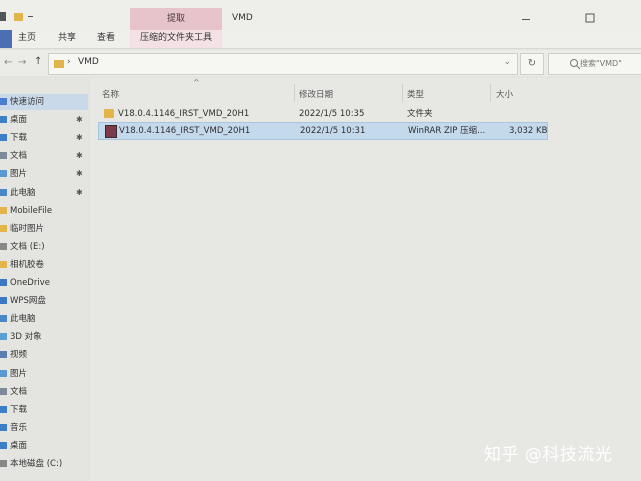 The height and width of the screenshot is (481, 641). What do you see at coordinates (44, 355) in the screenshot?
I see `sidebar-item: 视频` at bounding box center [44, 355].